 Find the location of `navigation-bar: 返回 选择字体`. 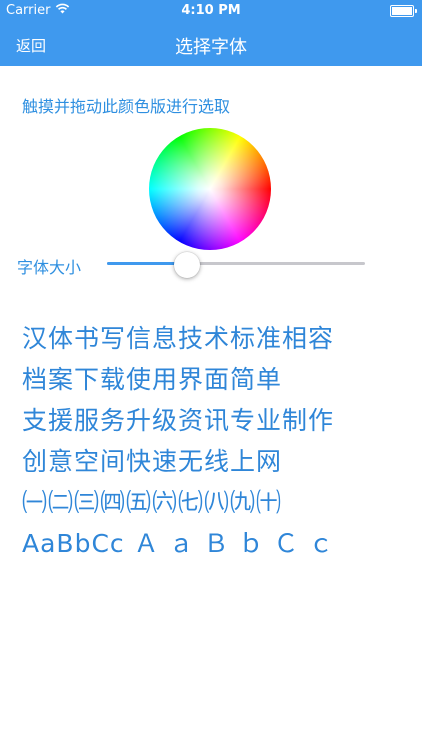

navigation-bar: 返回 选择字体 is located at coordinates (211, 44).